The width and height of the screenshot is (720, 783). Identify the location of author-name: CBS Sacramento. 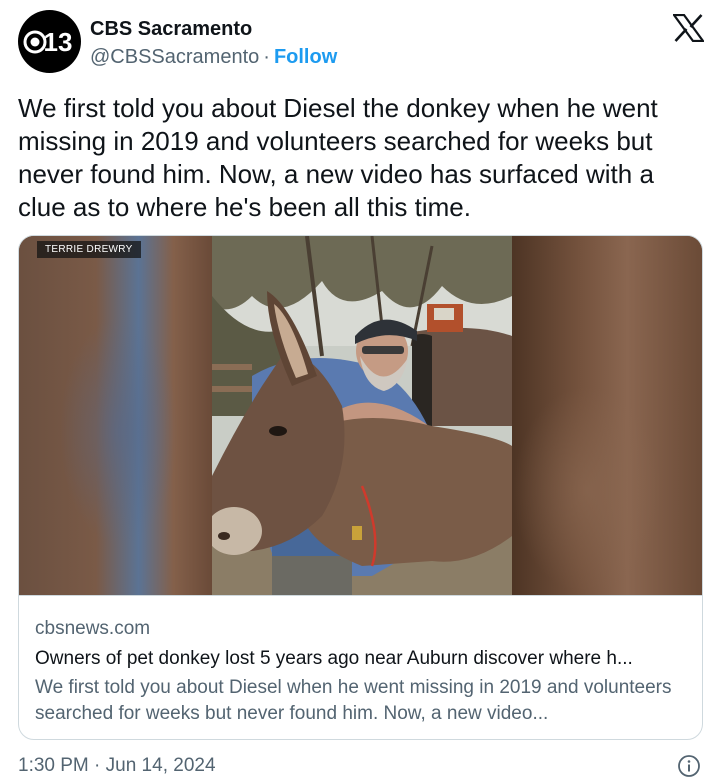
(171, 29).